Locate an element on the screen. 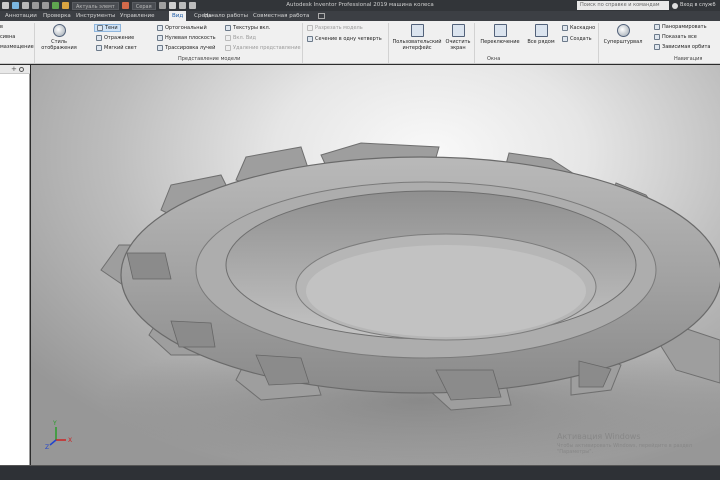 The height and width of the screenshot is (480, 720). add-icon: + is located at coordinates (14, 69).